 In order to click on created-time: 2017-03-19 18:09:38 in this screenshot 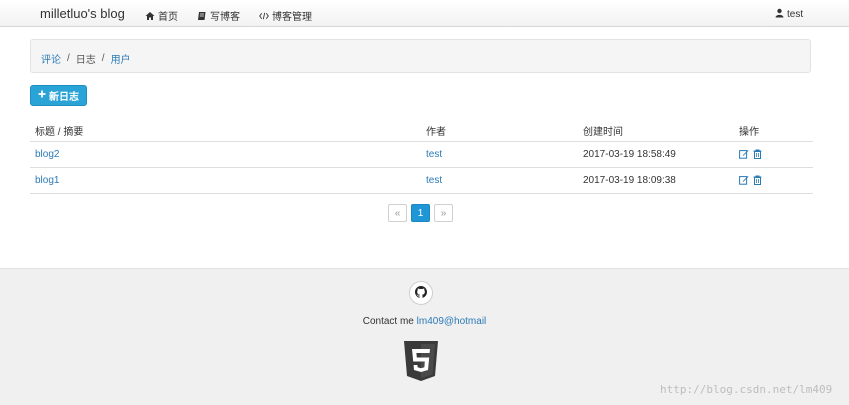, I will do `click(629, 180)`.